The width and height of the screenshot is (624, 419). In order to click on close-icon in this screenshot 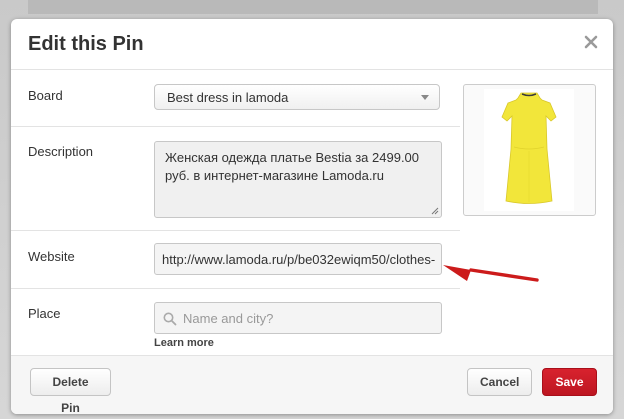, I will do `click(591, 42)`.